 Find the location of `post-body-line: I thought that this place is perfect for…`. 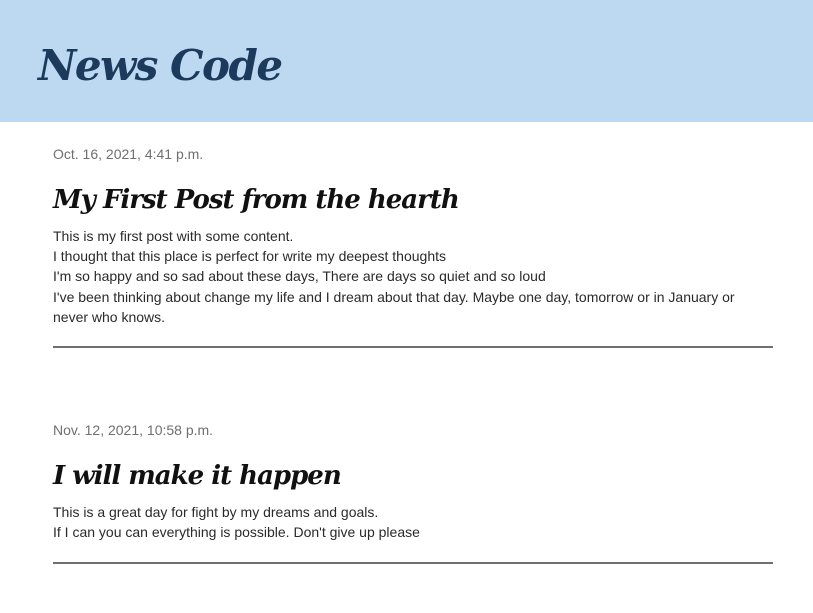

post-body-line: I thought that this place is perfect for… is located at coordinates (249, 256).